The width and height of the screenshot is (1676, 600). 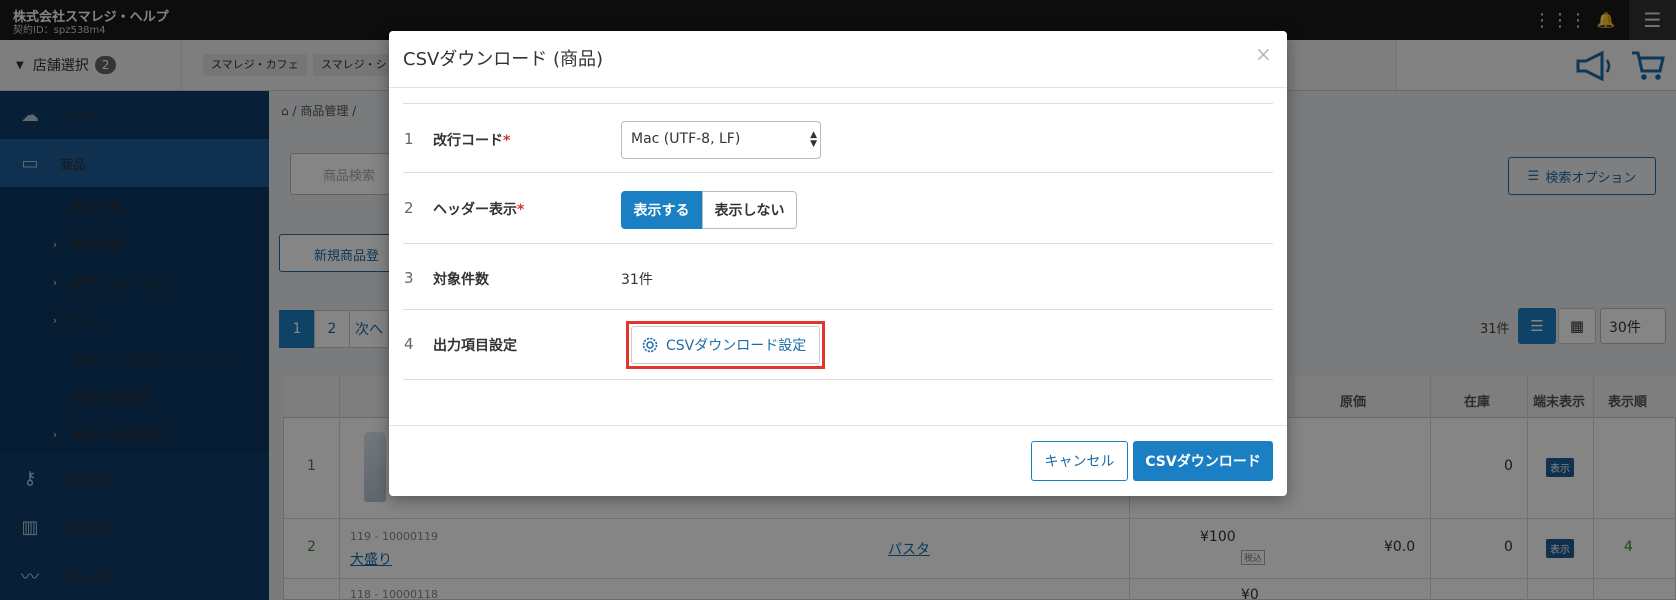 I want to click on field-label: 対象件数, so click(x=461, y=280).